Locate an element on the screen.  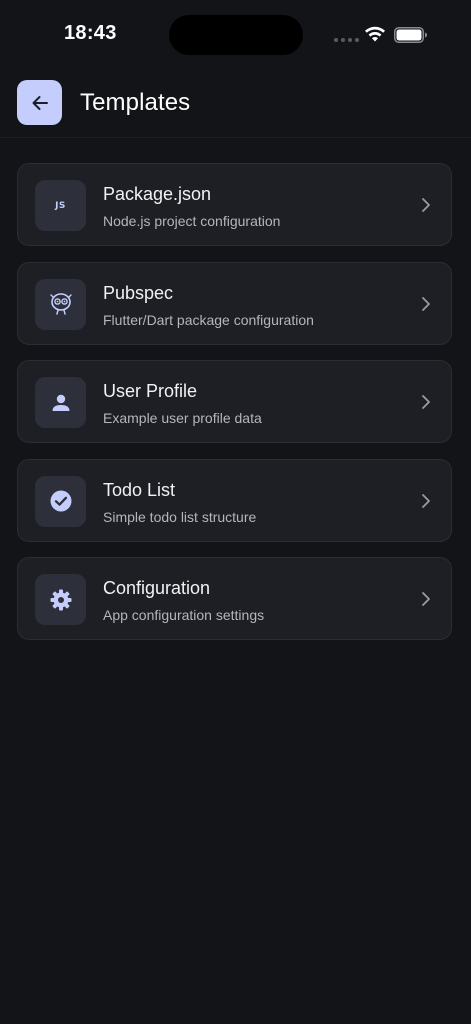
template-card-todo-list: Todo List Simple todo list structure is located at coordinates (234, 500).